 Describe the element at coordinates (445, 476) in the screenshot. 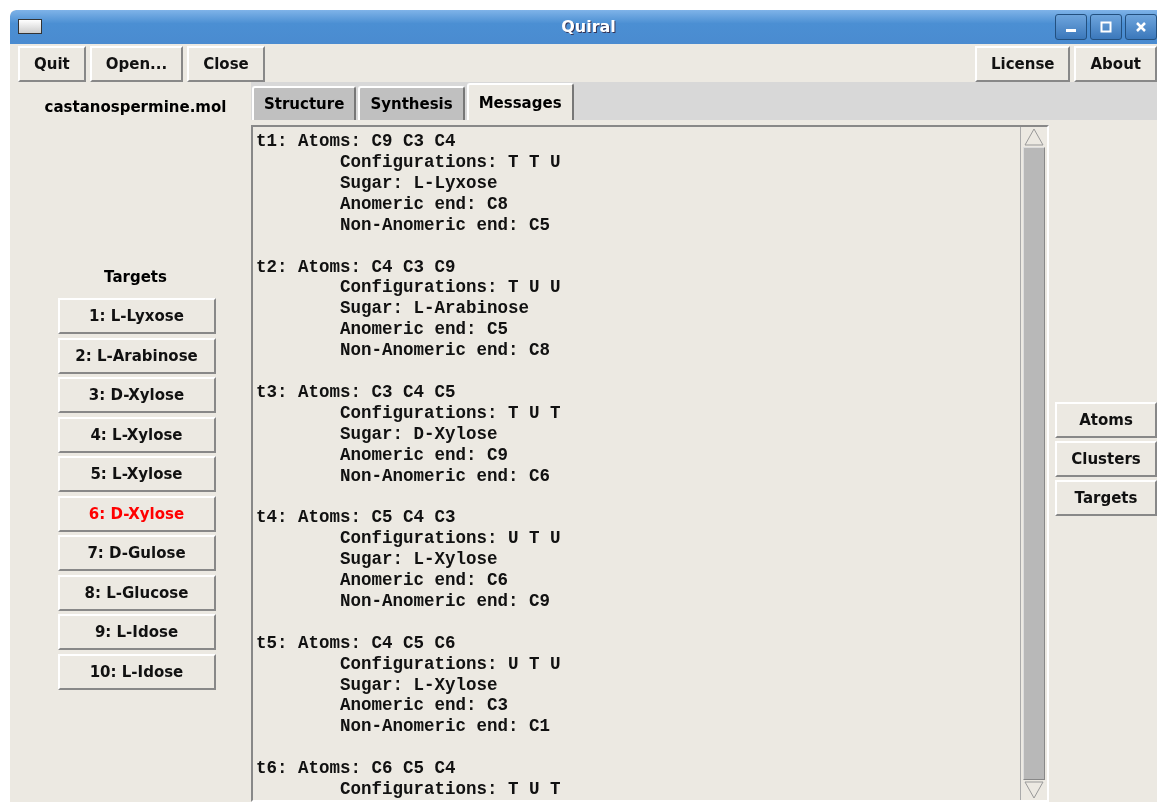

I see `message-line: Non-Anomeric end: C6` at that location.